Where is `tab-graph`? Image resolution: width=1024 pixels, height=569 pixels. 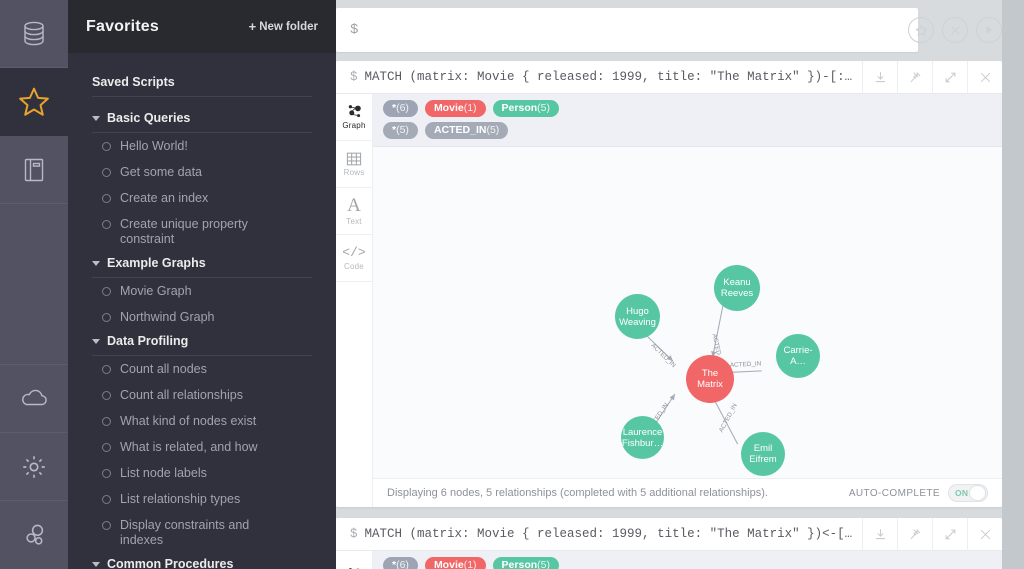
tab-graph is located at coordinates (354, 560).